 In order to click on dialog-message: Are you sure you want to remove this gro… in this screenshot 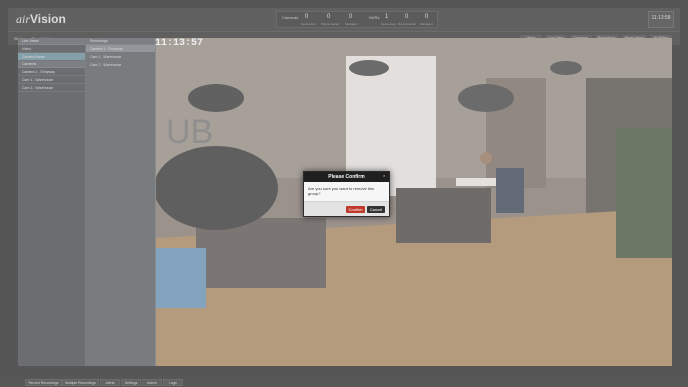, I will do `click(341, 191)`.